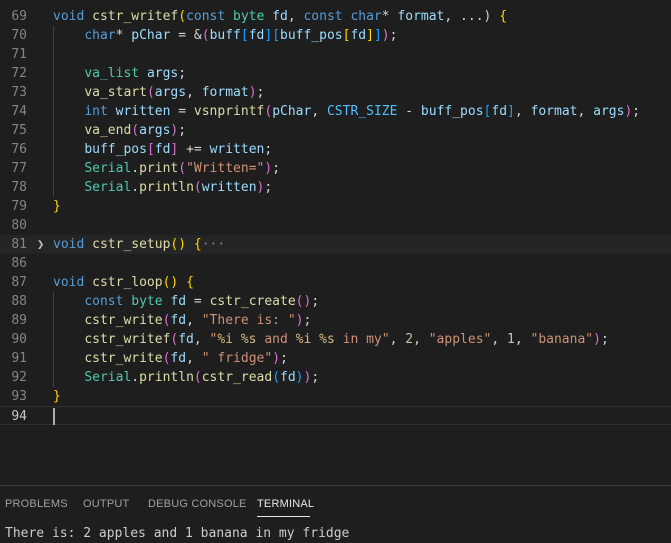 Image resolution: width=671 pixels, height=543 pixels. I want to click on line-number: 74, so click(19, 111).